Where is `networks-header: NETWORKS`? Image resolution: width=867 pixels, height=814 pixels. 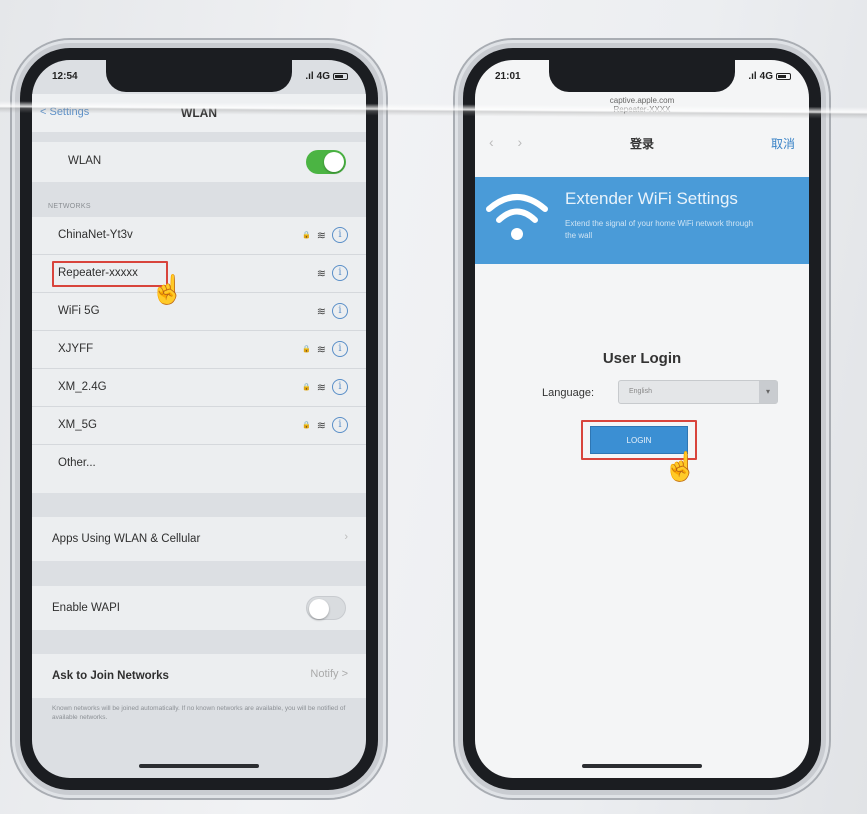 networks-header: NETWORKS is located at coordinates (69, 206).